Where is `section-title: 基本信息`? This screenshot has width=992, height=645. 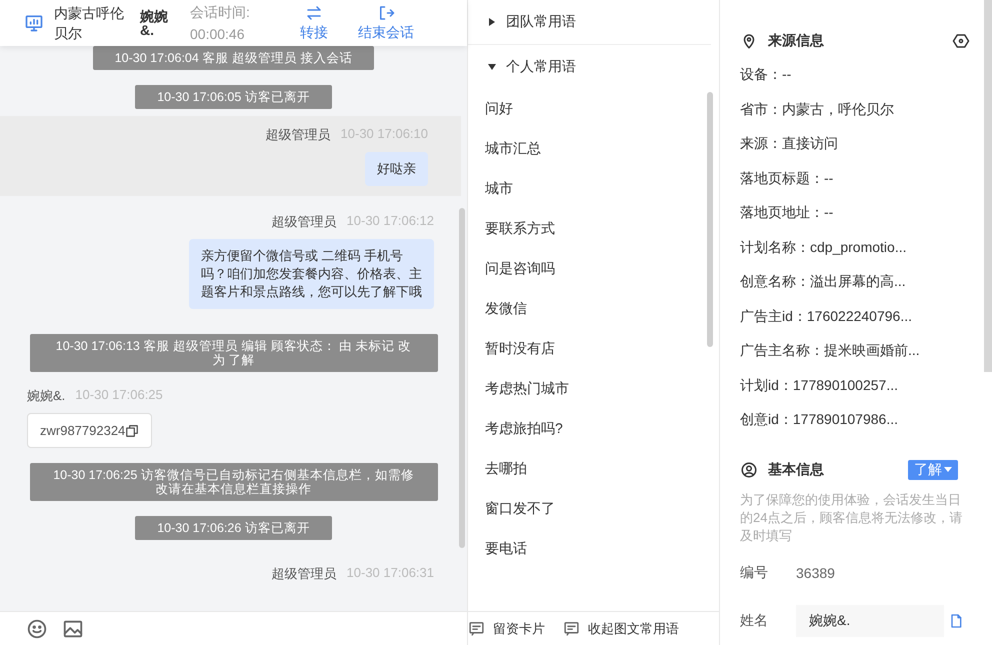 section-title: 基本信息 is located at coordinates (796, 470).